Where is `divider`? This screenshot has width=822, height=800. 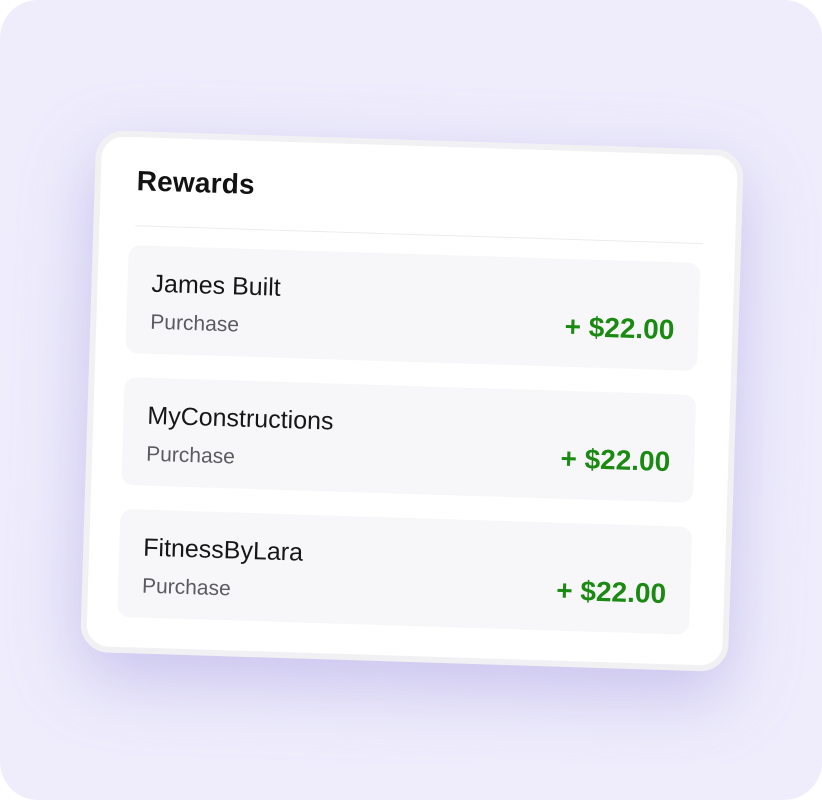
divider is located at coordinates (419, 235).